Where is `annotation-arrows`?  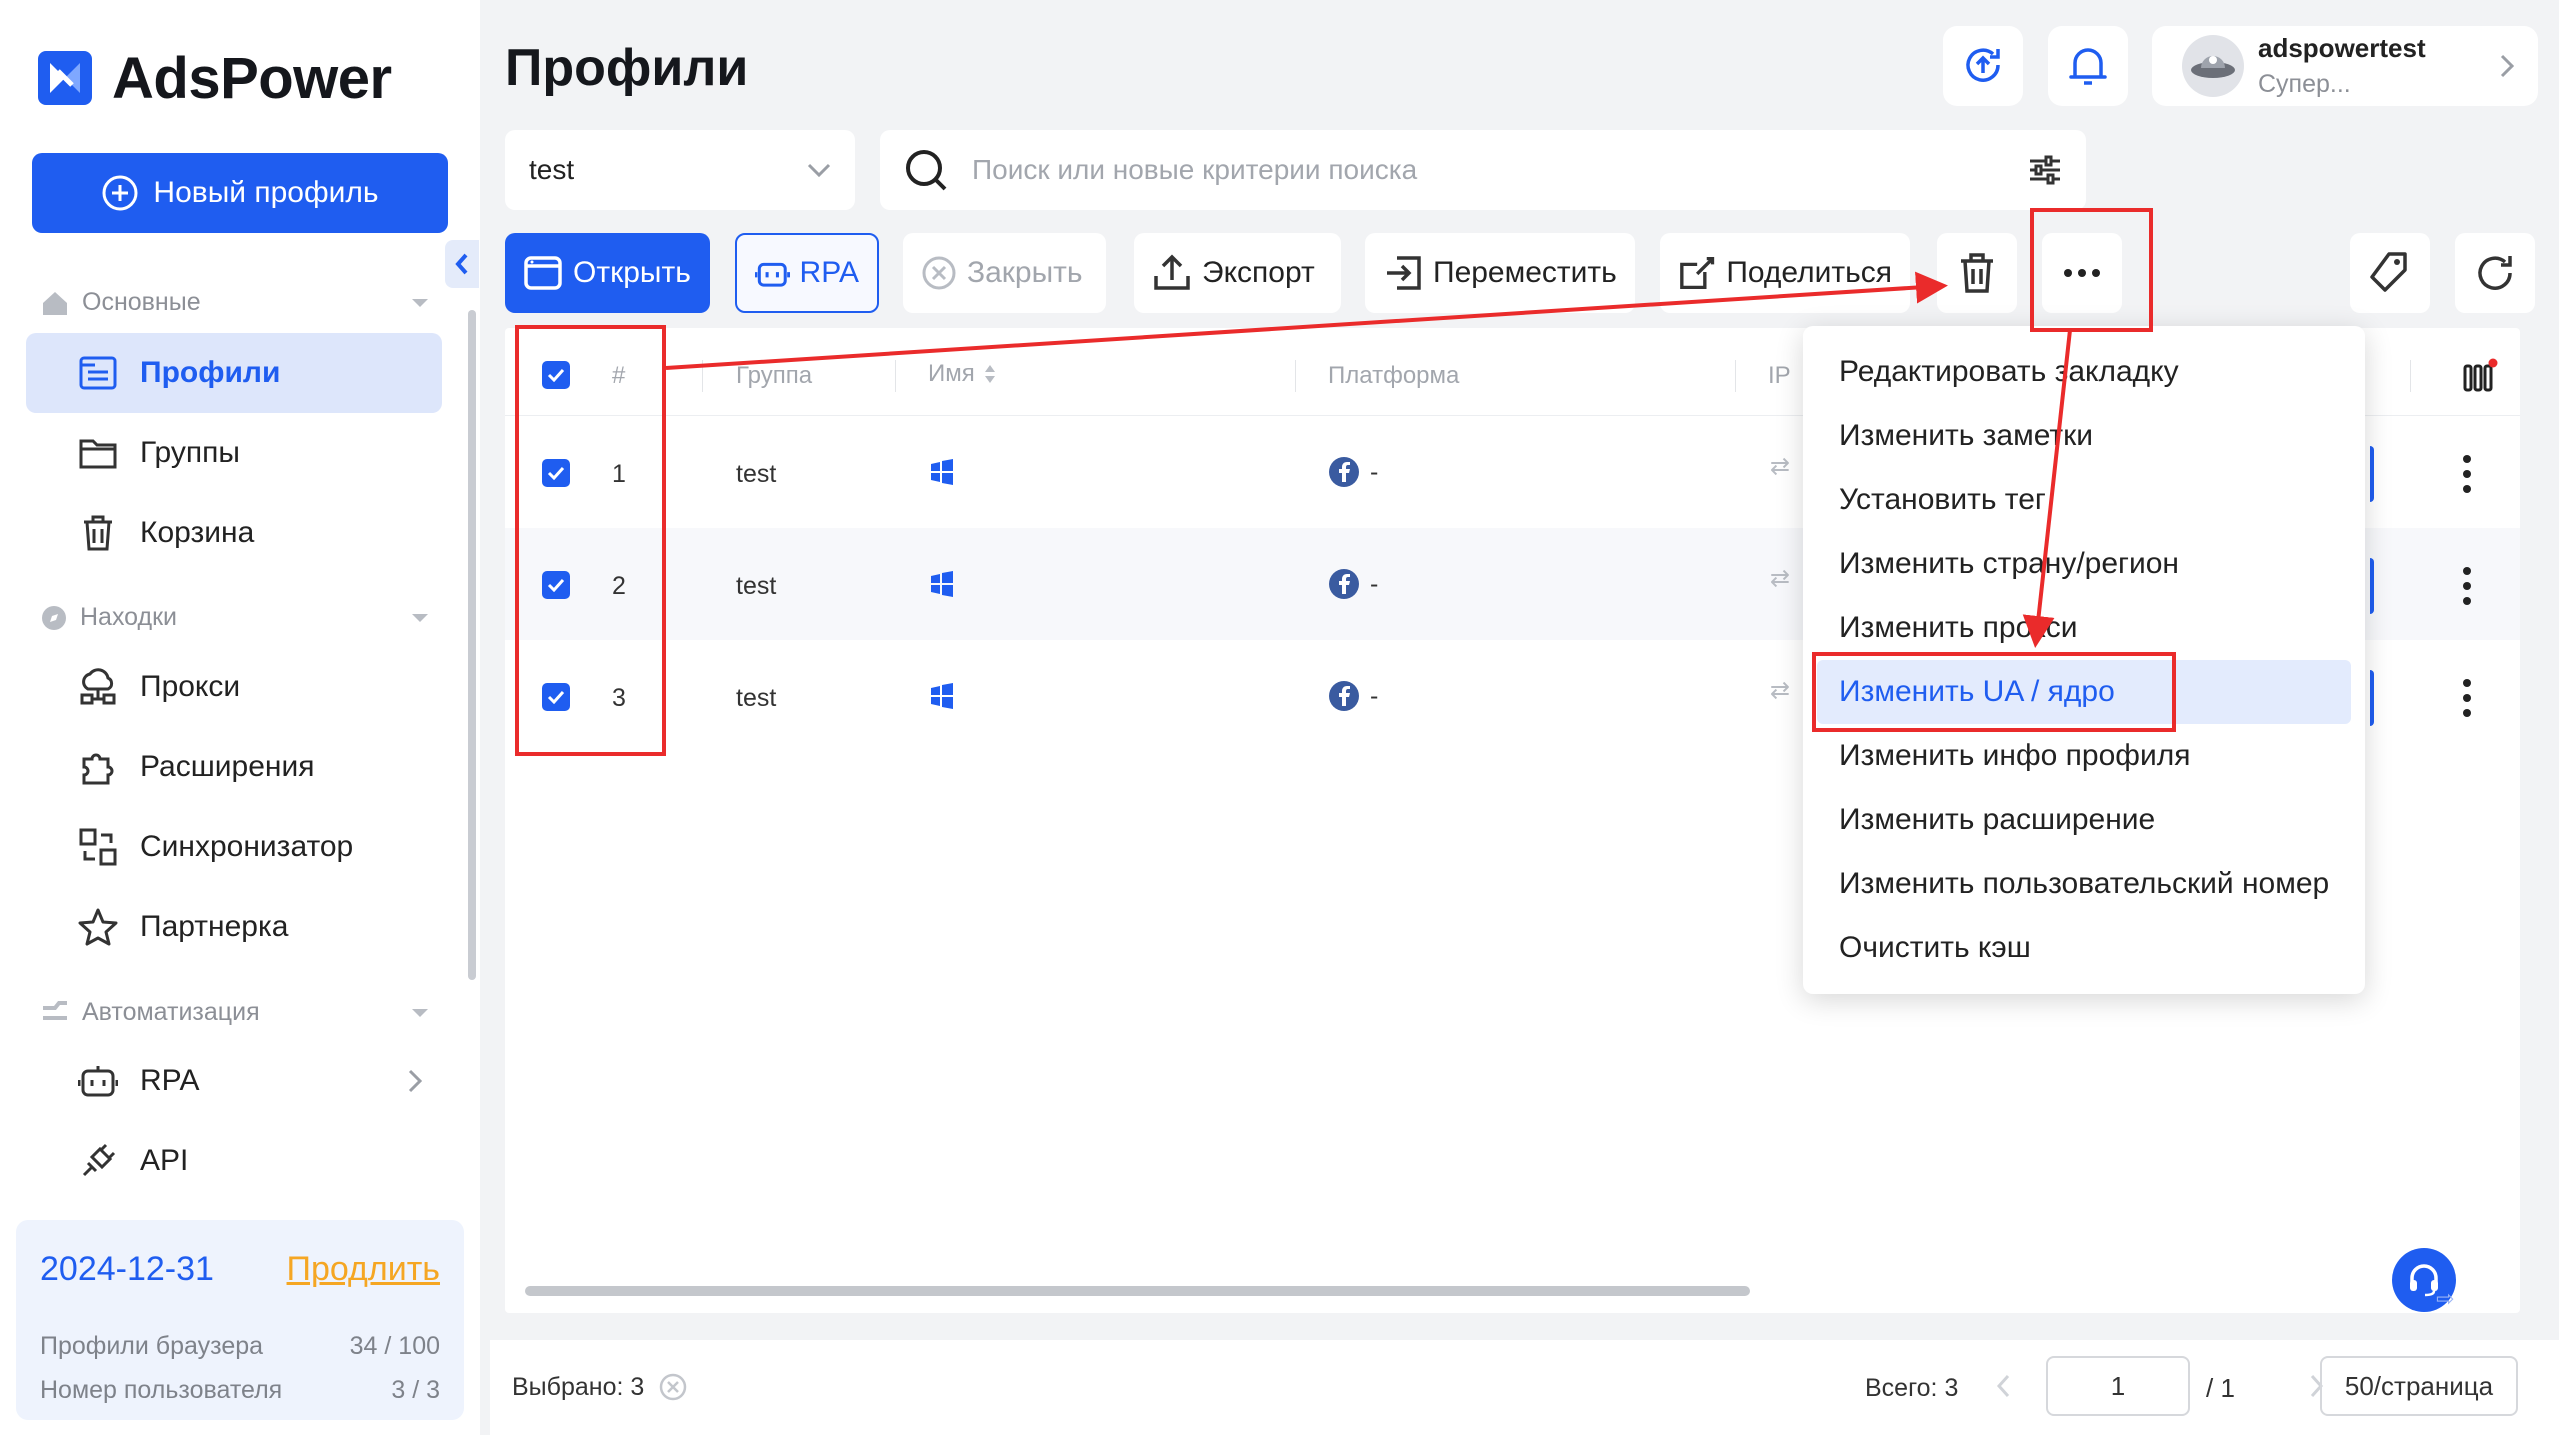
annotation-arrows is located at coordinates (1368, 459).